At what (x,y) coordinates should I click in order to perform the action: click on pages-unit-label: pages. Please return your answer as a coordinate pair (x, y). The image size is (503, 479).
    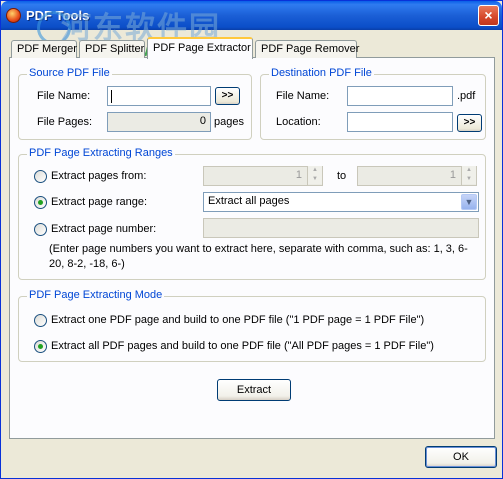
    Looking at the image, I should click on (229, 122).